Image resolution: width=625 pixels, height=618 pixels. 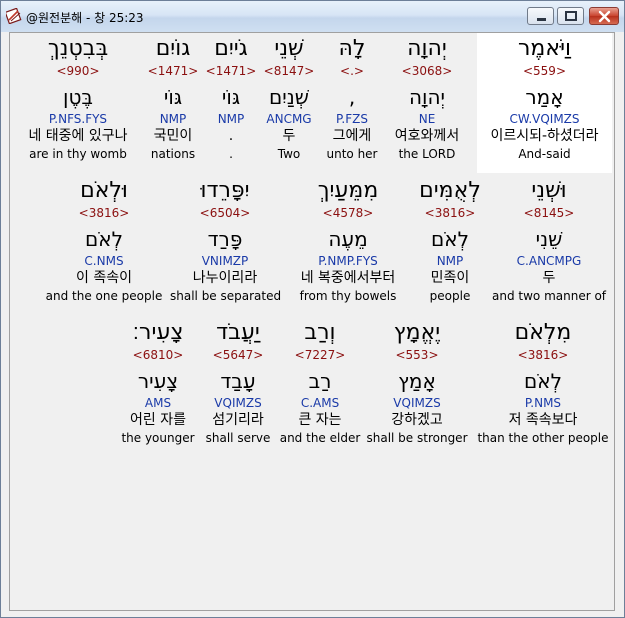 What do you see at coordinates (289, 119) in the screenshot?
I see `morphology-code: ANCMG` at bounding box center [289, 119].